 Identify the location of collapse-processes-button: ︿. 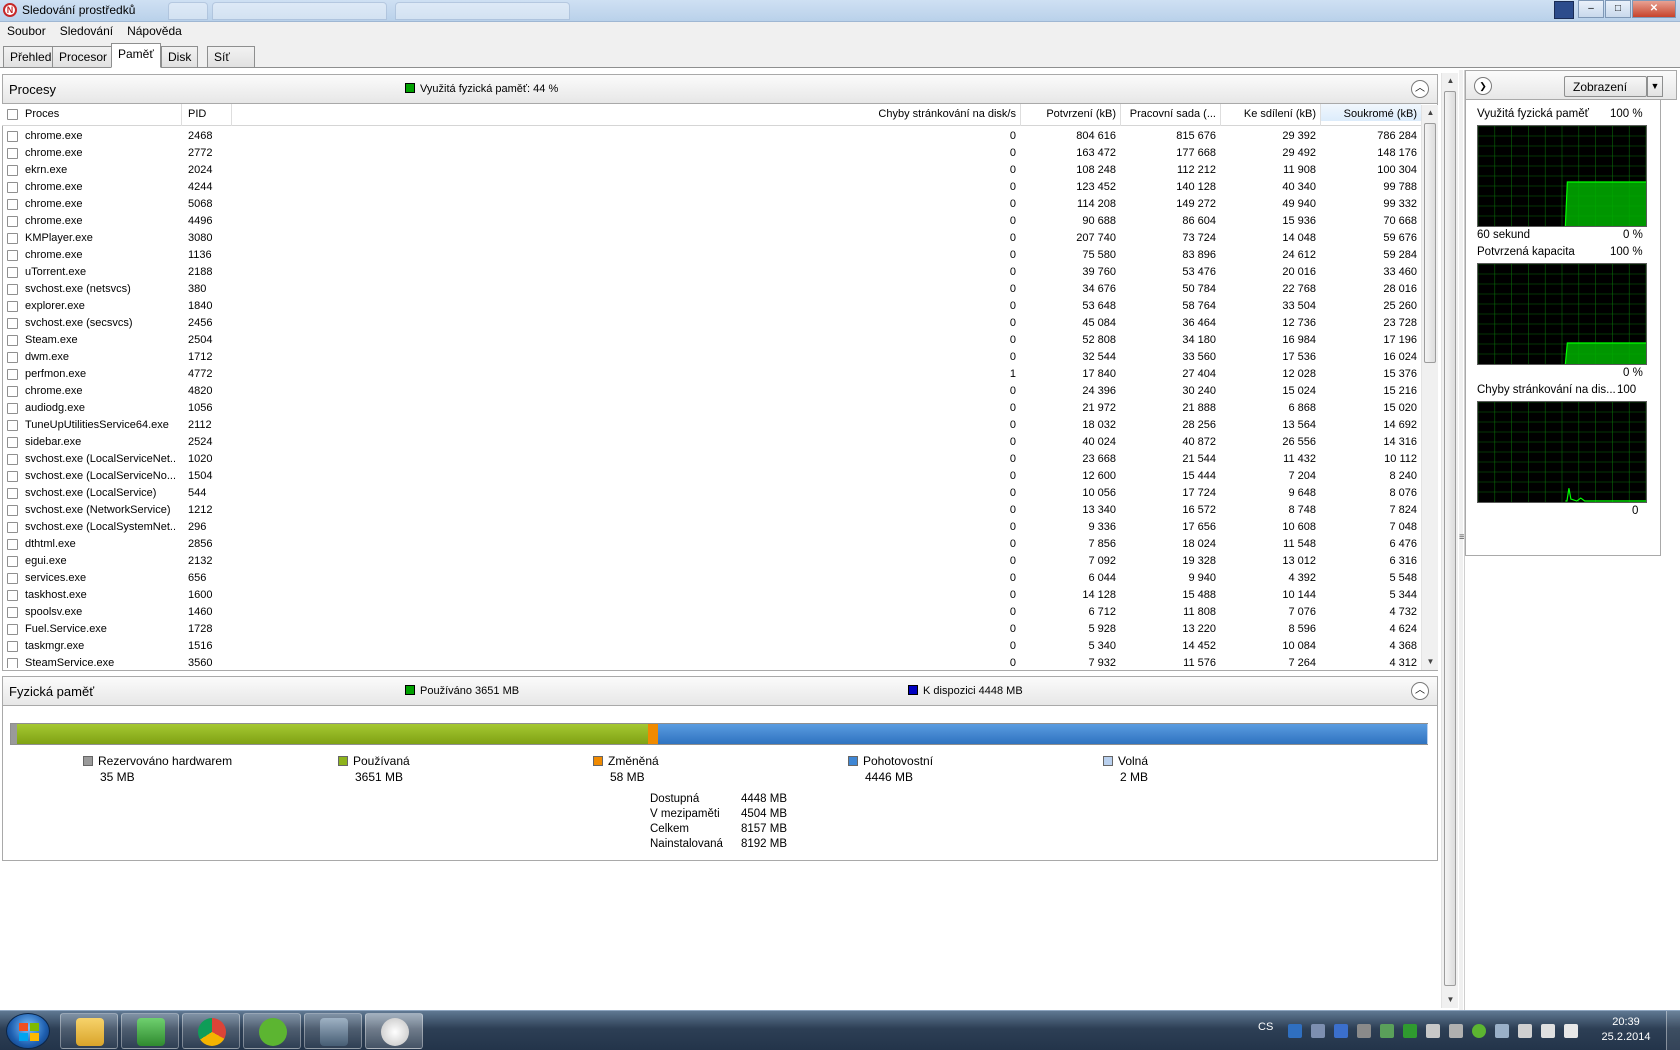
(1420, 89).